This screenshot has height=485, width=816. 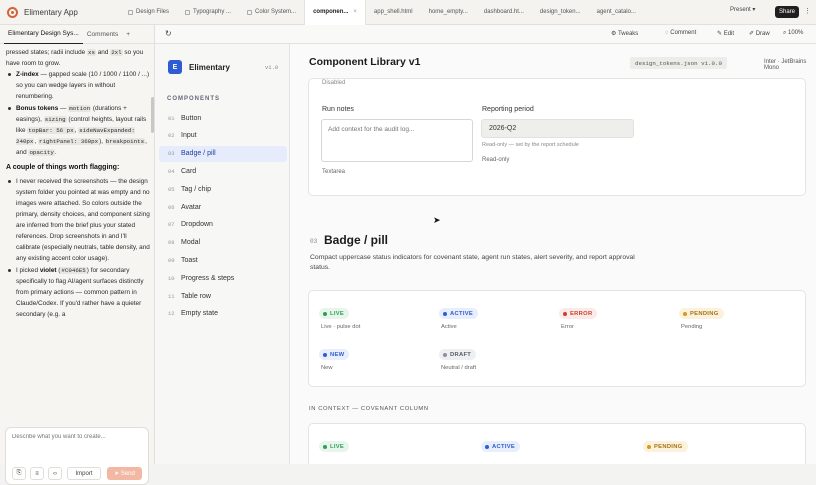 I want to click on badge-label: PENDING, so click(x=668, y=446).